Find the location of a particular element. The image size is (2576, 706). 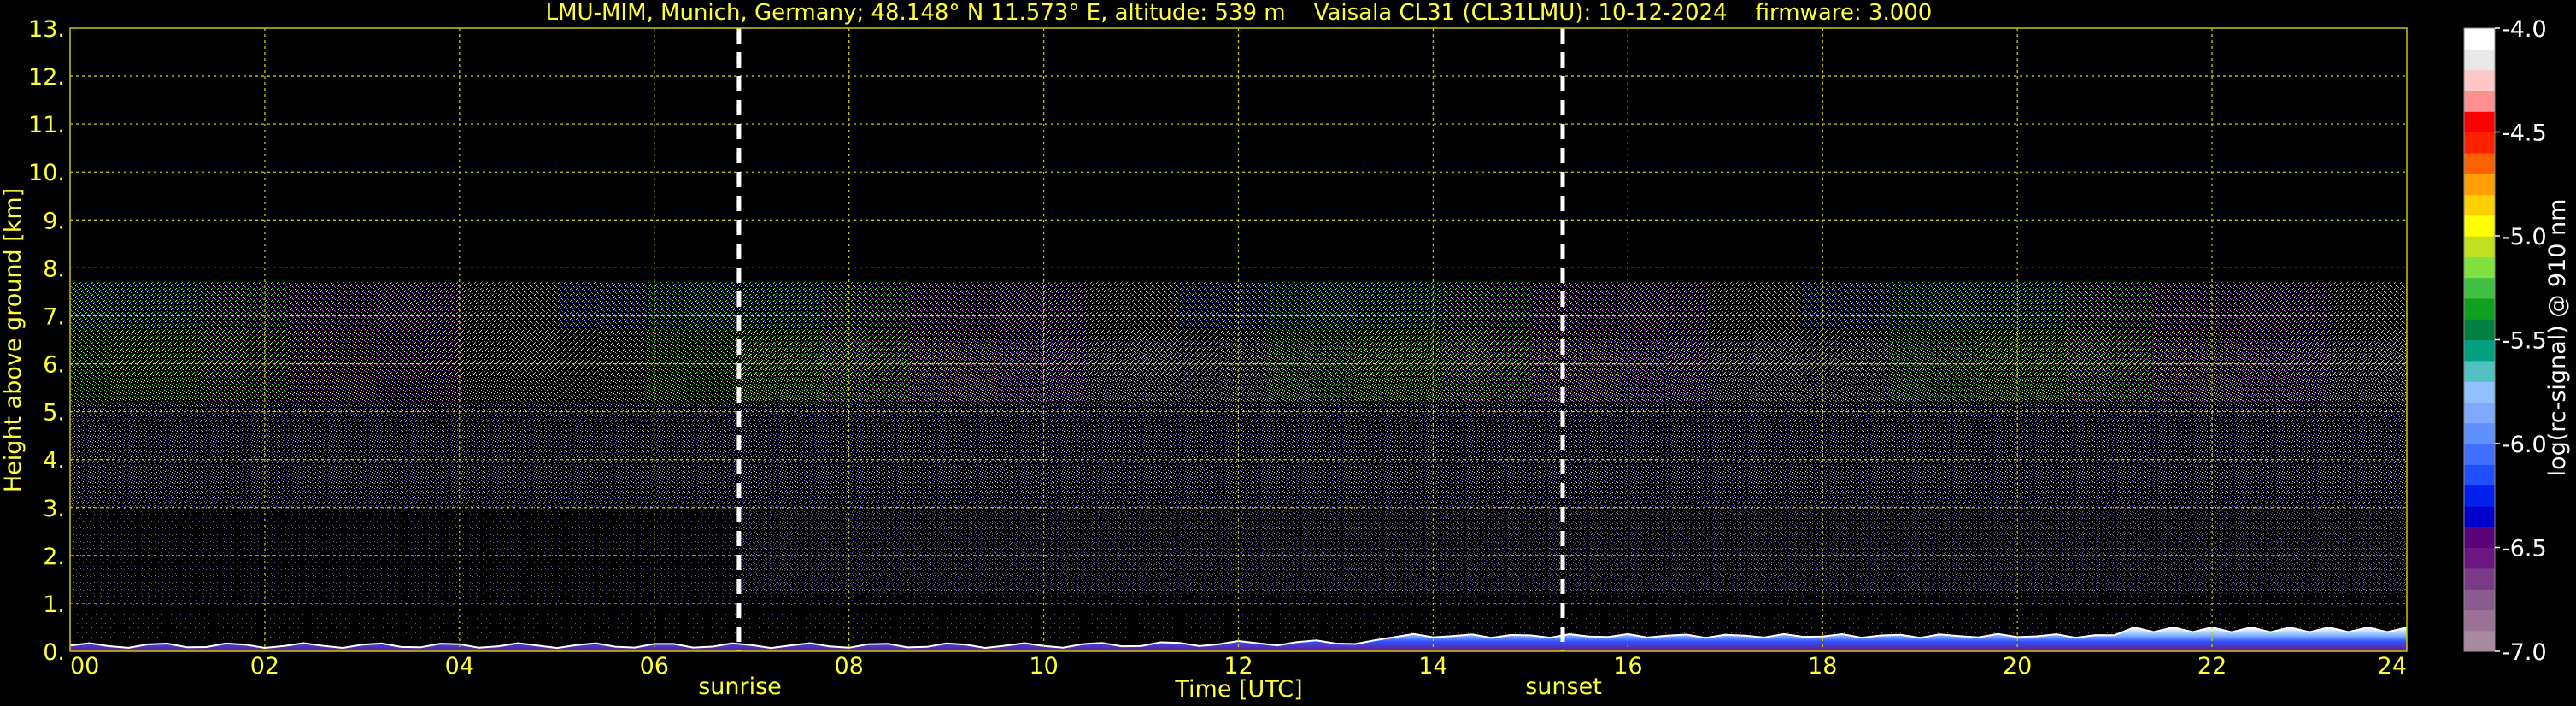

colorbar-tick-label: -5.0 is located at coordinates (2524, 237).